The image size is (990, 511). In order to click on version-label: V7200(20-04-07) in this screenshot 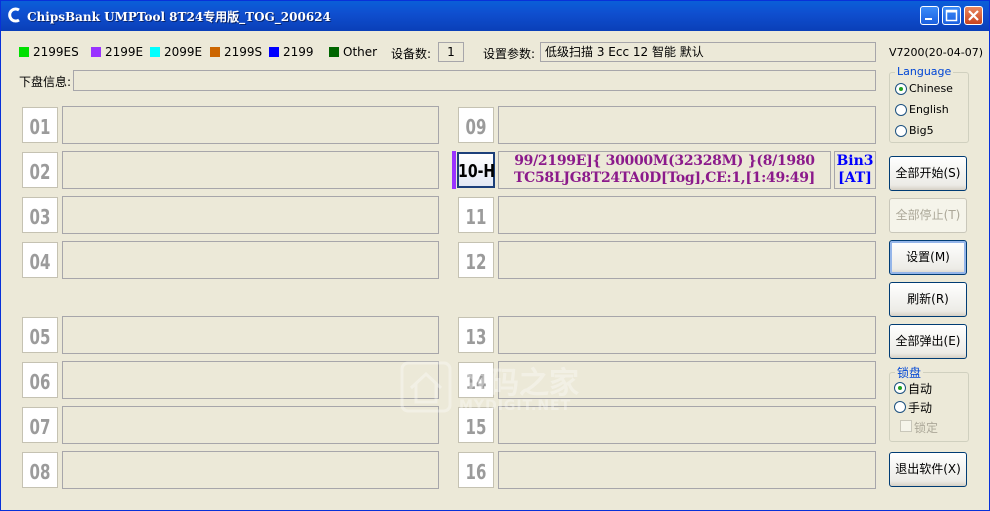, I will do `click(936, 52)`.